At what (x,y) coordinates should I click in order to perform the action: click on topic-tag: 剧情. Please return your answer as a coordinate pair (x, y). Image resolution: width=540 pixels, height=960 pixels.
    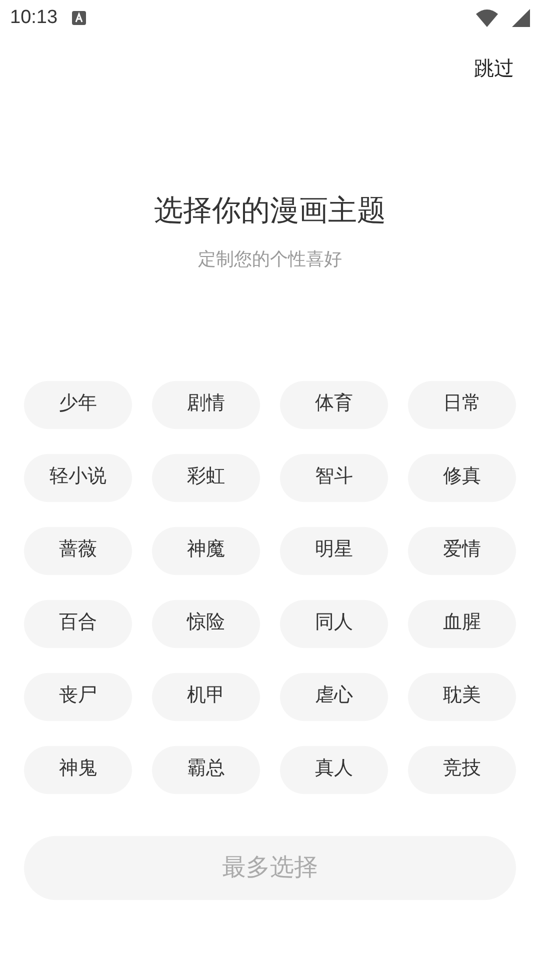
    Looking at the image, I should click on (206, 404).